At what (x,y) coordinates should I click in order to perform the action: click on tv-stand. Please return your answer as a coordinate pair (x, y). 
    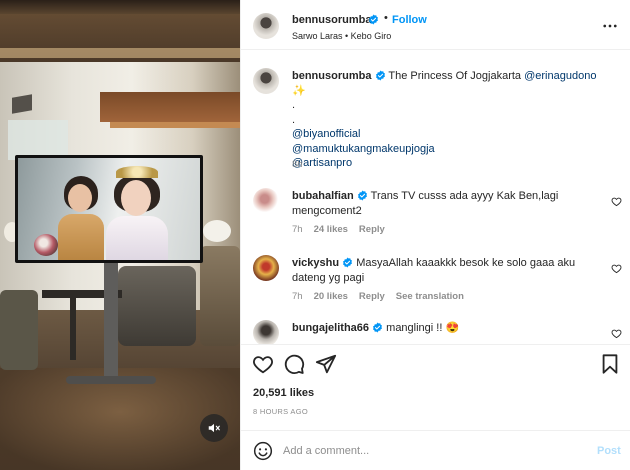
    Looking at the image, I should click on (111, 323).